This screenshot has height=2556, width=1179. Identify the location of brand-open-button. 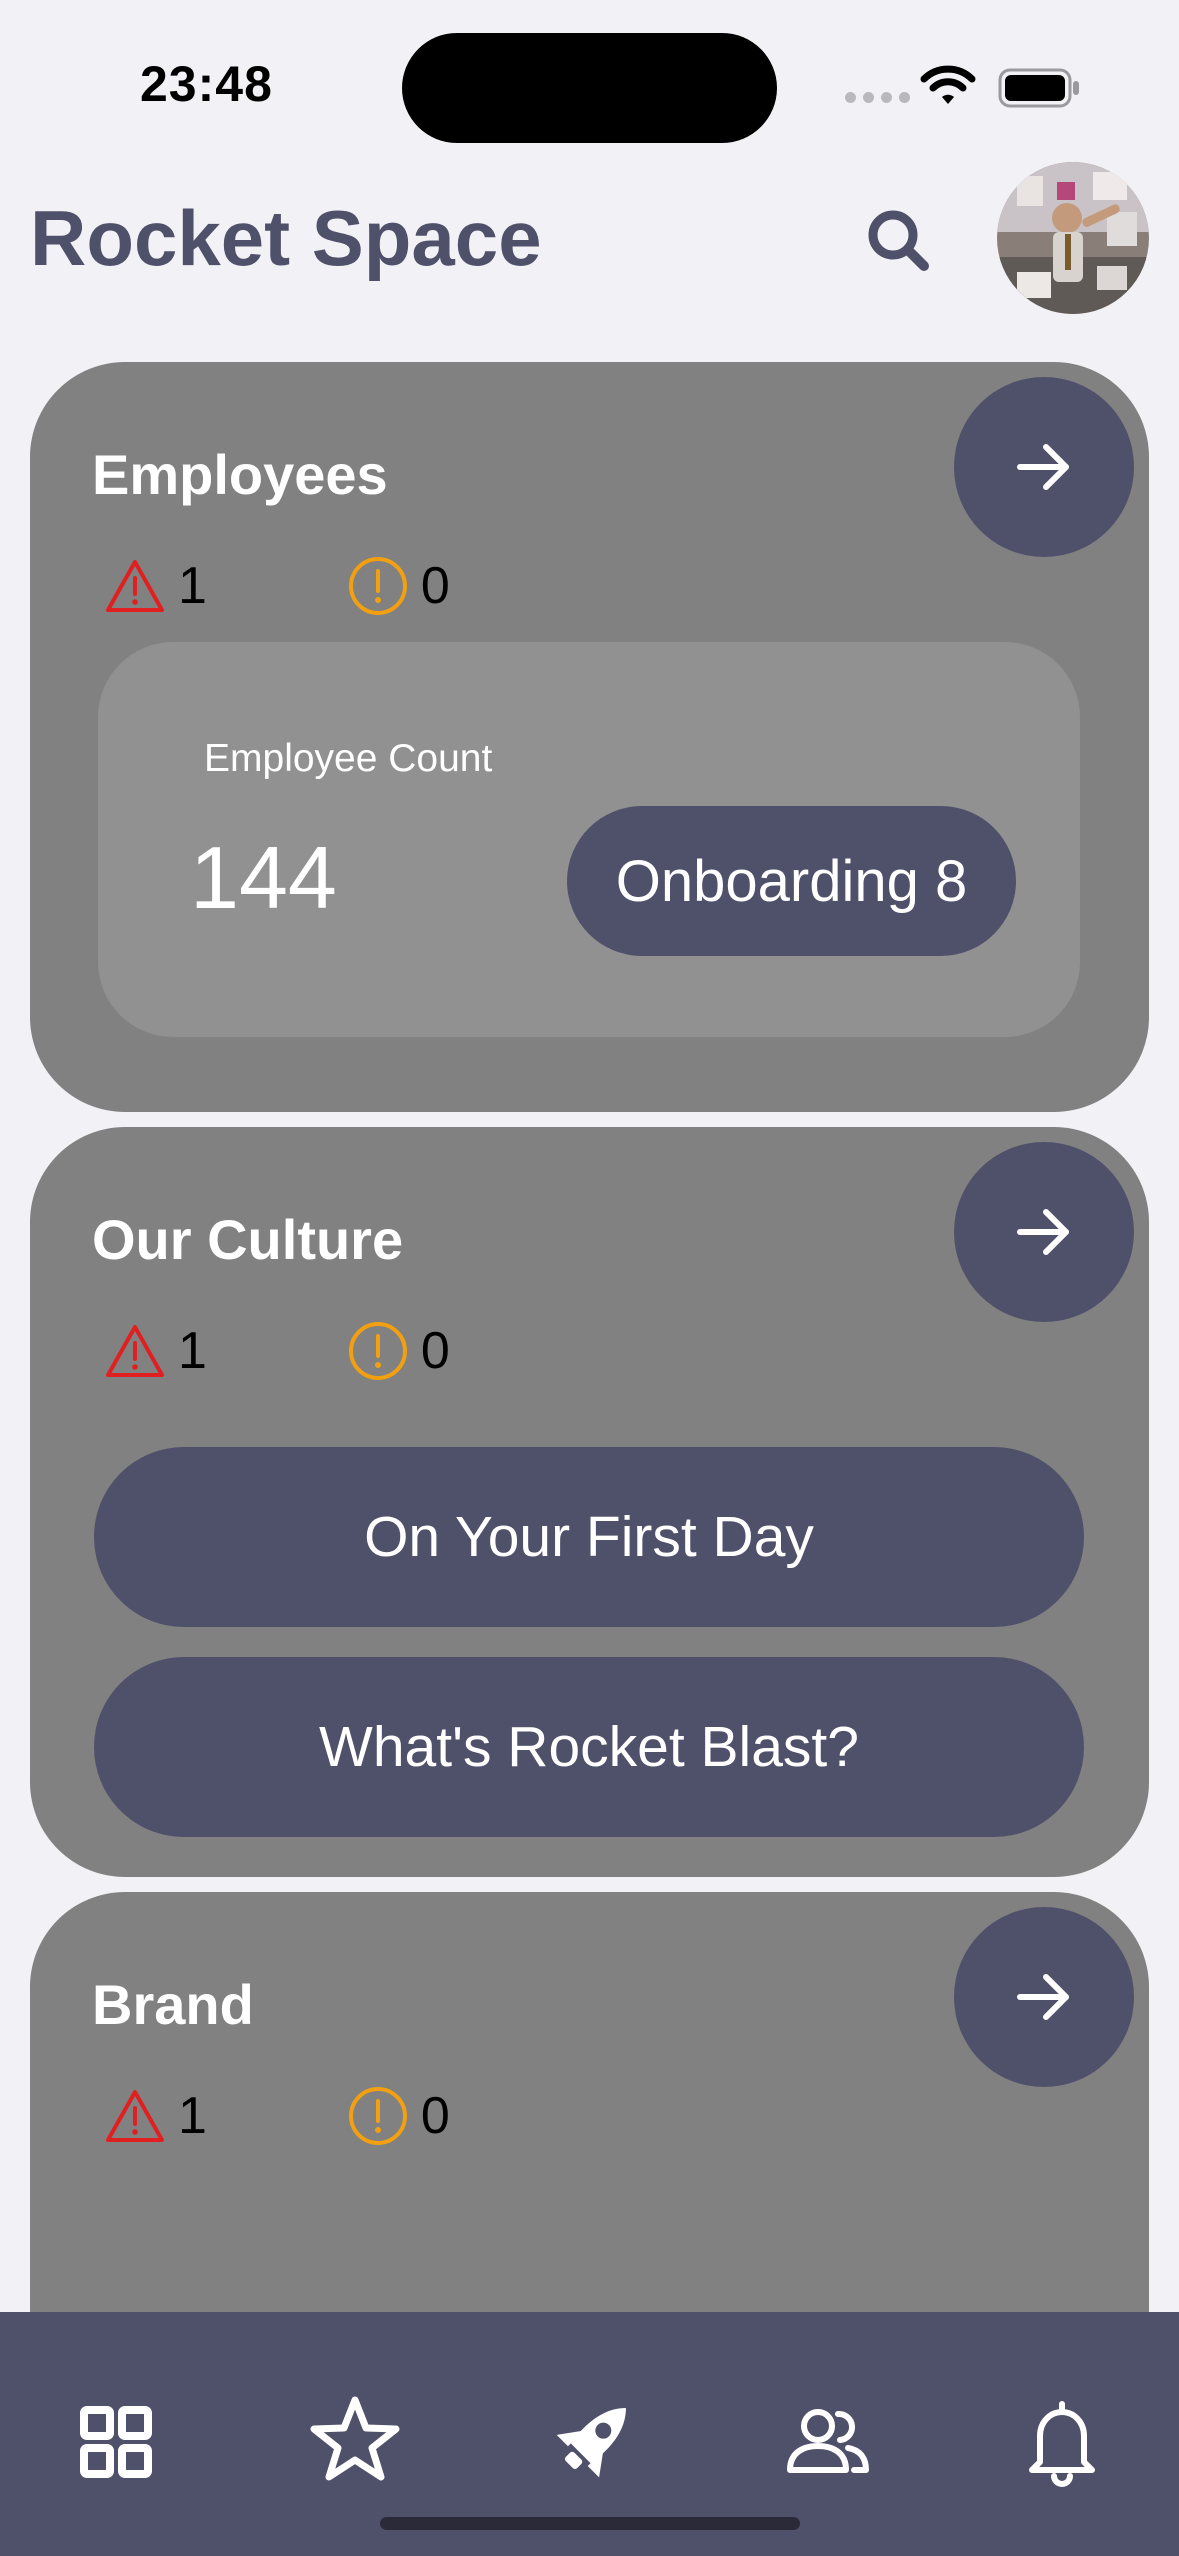
(1044, 1997).